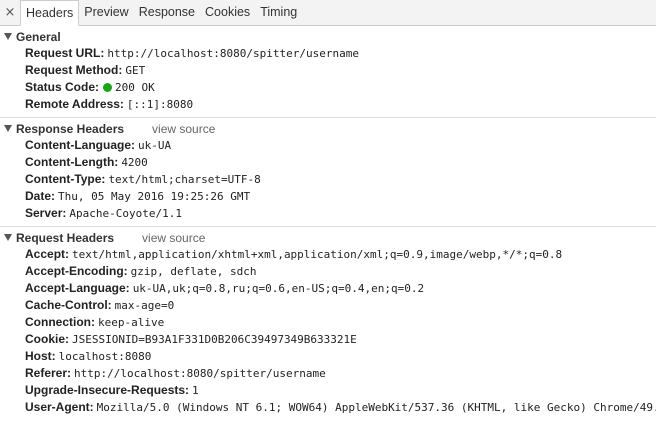  I want to click on header-row: Host: localhost:8080, so click(328, 356).